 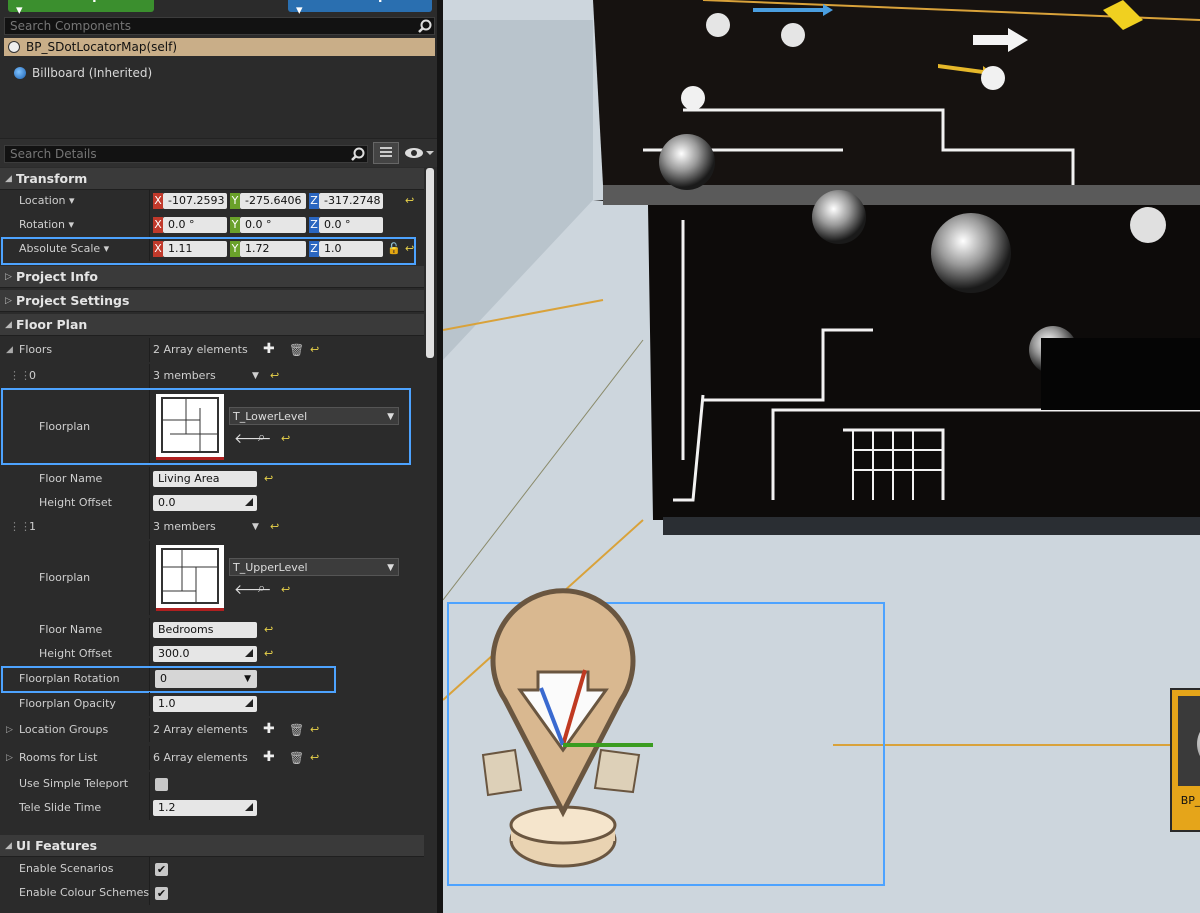 I want to click on location-x-field: -107.2593, so click(x=195, y=201).